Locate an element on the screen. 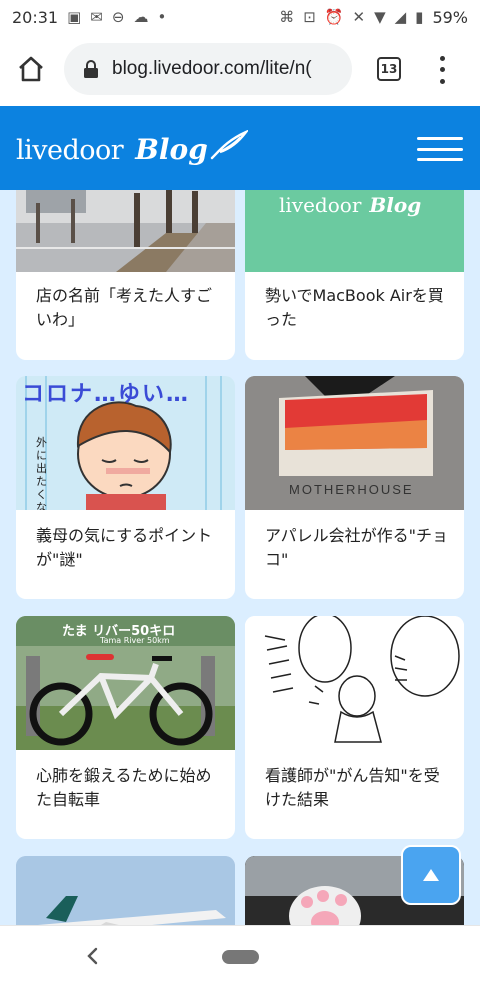 The height and width of the screenshot is (987, 480). sync-icon: ⊖ is located at coordinates (118, 17).